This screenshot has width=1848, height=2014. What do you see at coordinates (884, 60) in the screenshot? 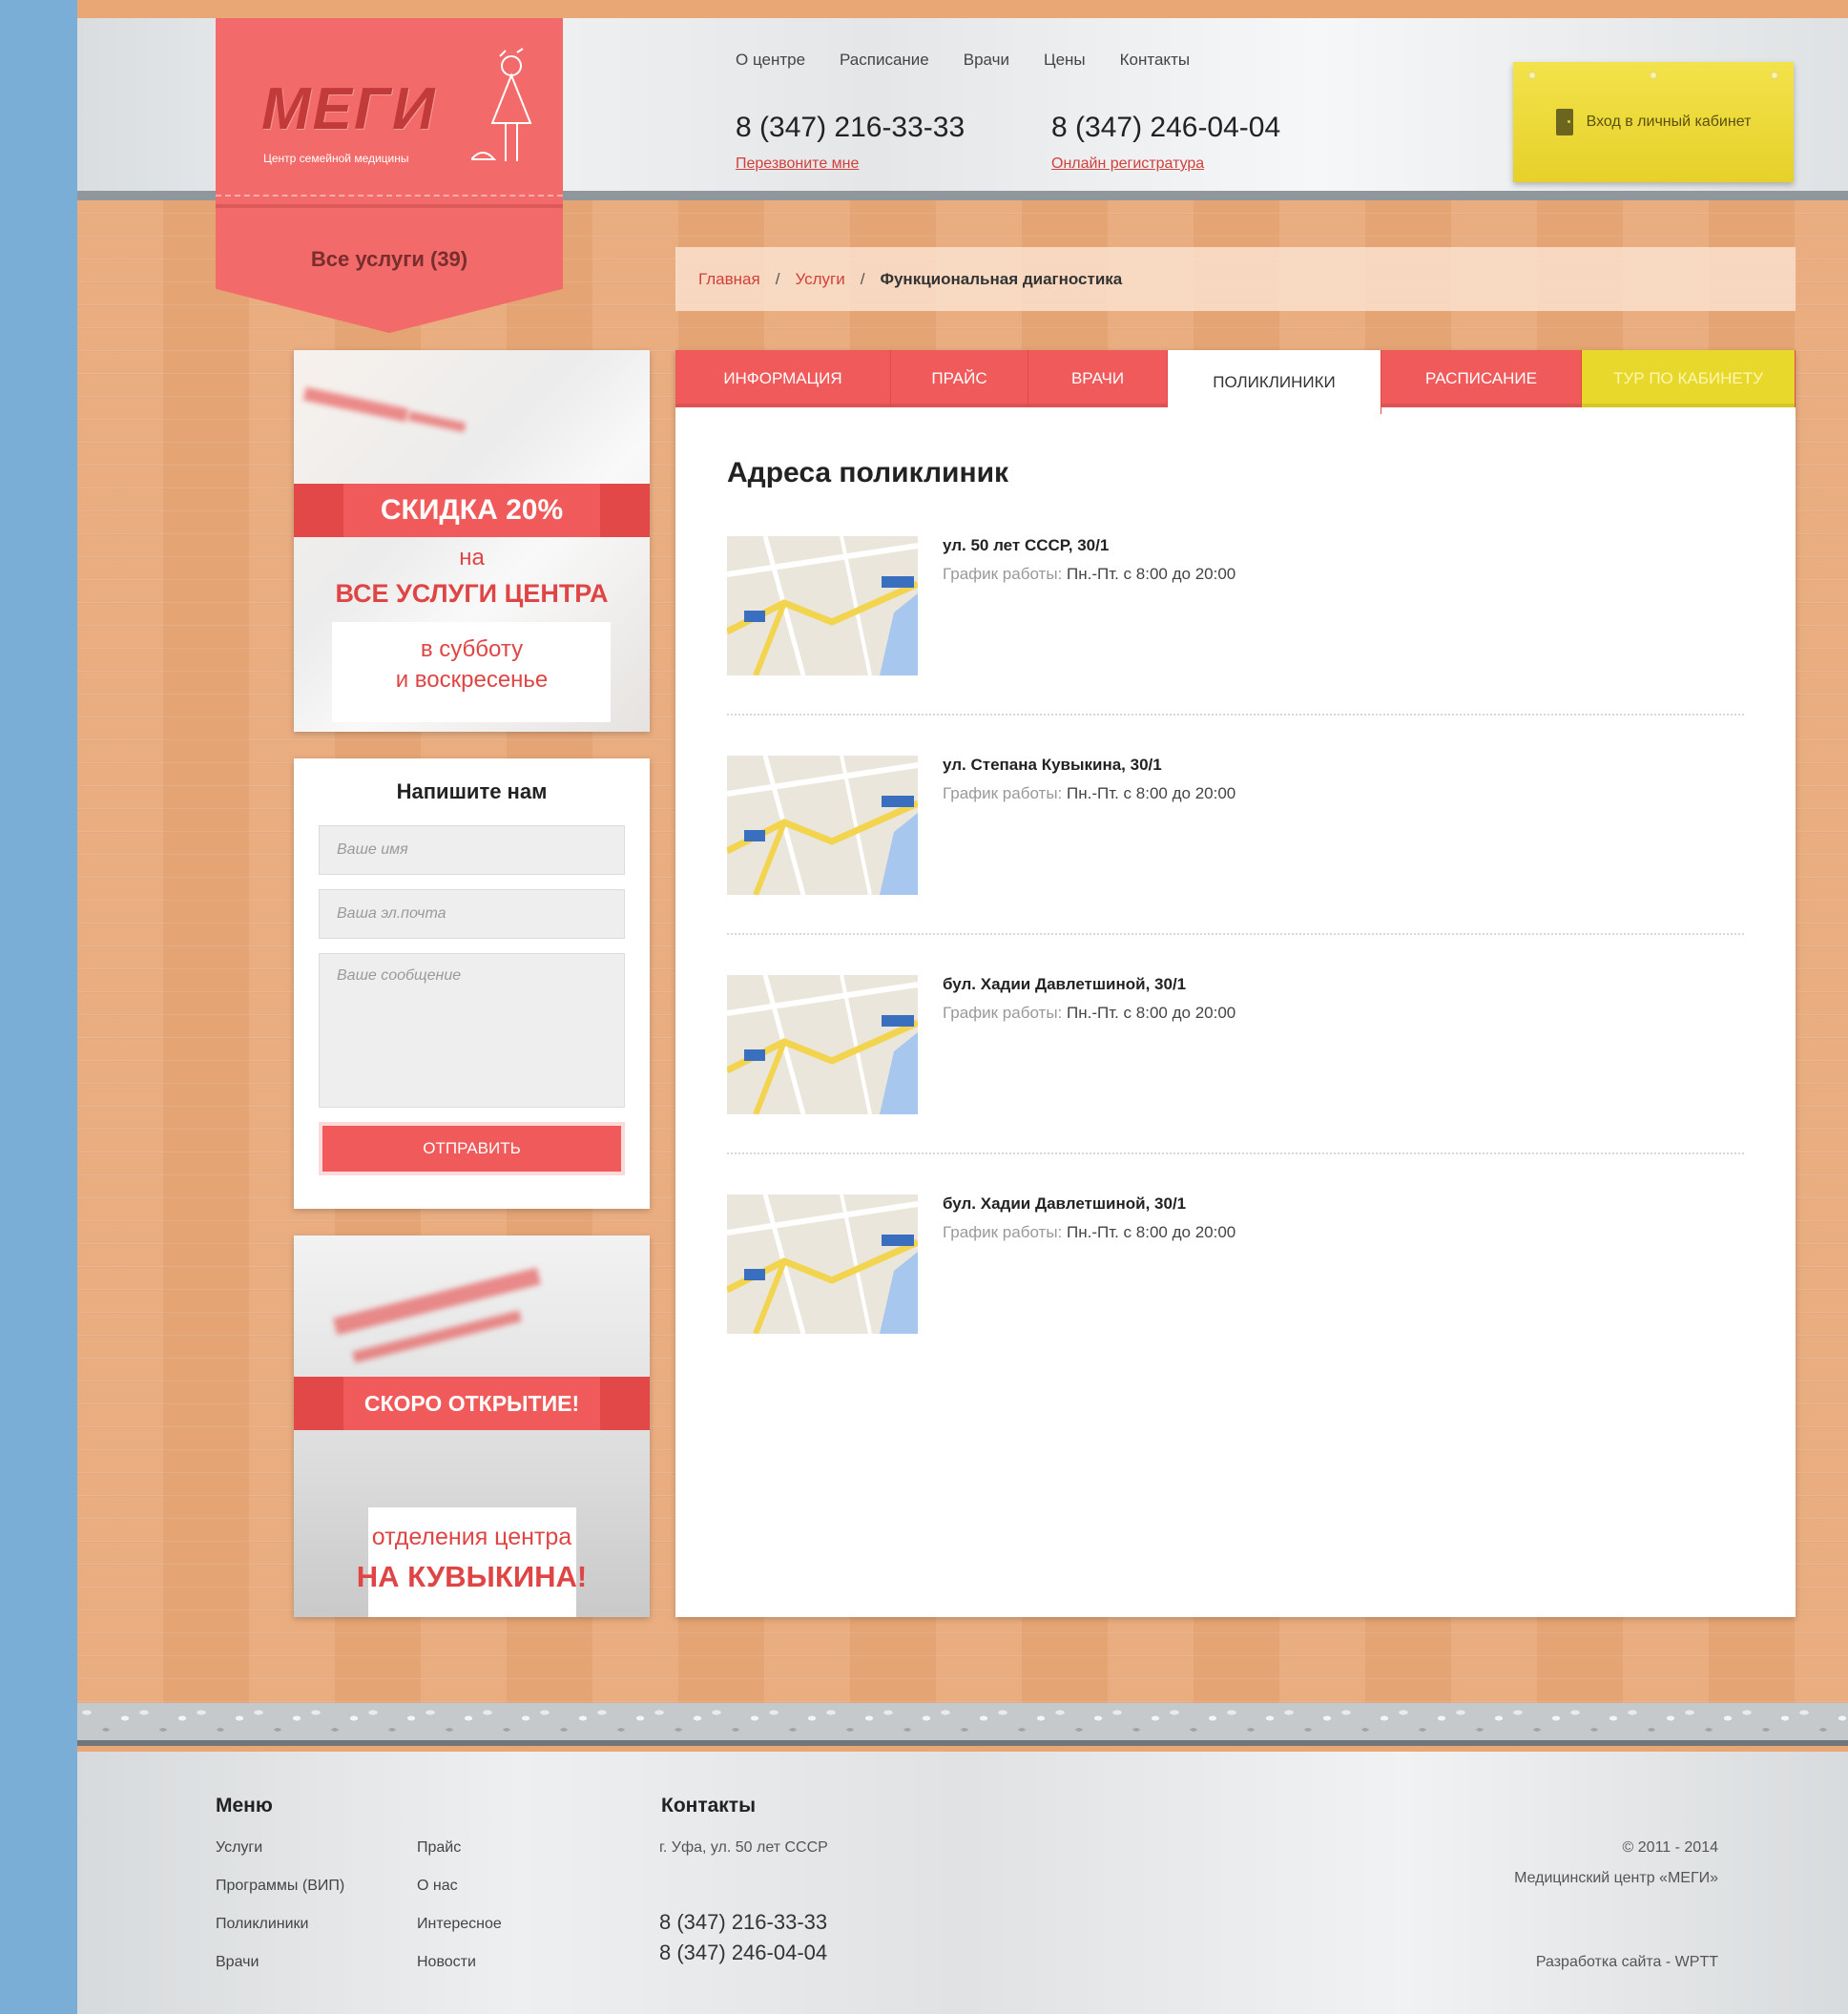
I see `nav-item-schedule: Расписание` at bounding box center [884, 60].